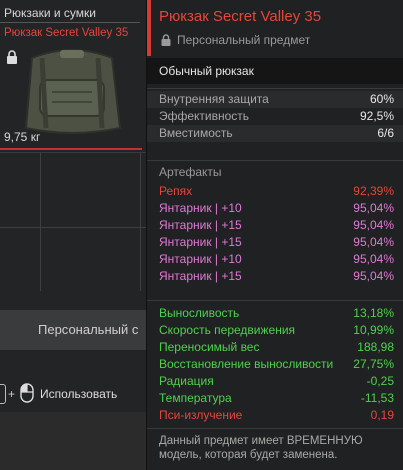 This screenshot has height=470, width=403. What do you see at coordinates (88, 329) in the screenshot?
I see `personal-button-label: Персональный с` at bounding box center [88, 329].